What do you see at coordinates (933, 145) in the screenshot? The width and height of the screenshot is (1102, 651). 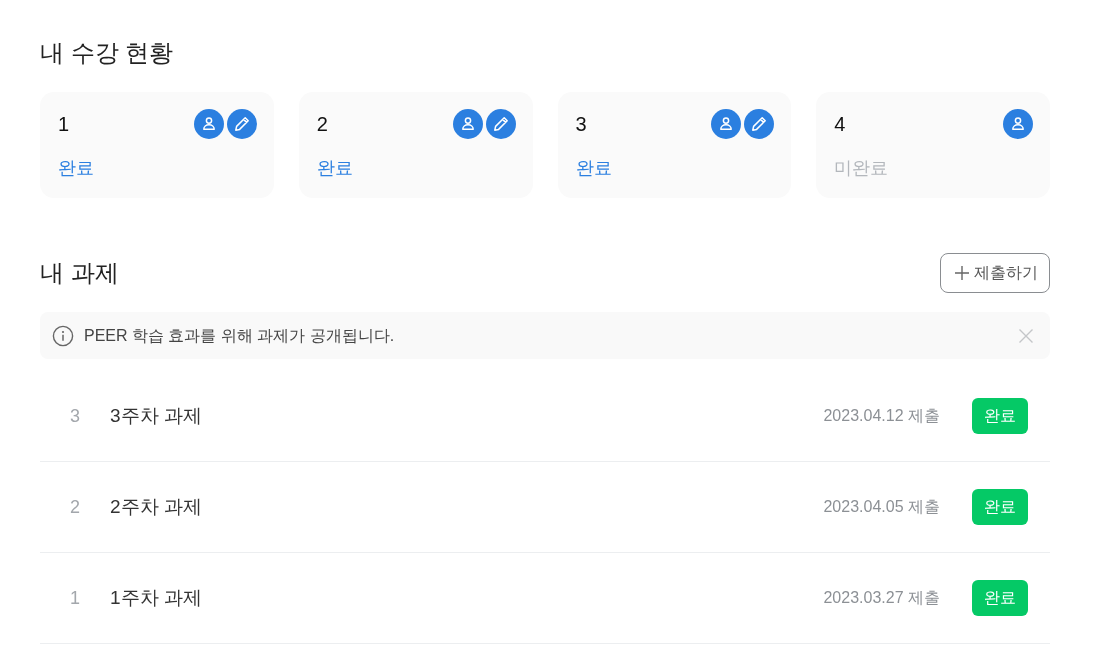 I see `course-card: 4 미완료` at bounding box center [933, 145].